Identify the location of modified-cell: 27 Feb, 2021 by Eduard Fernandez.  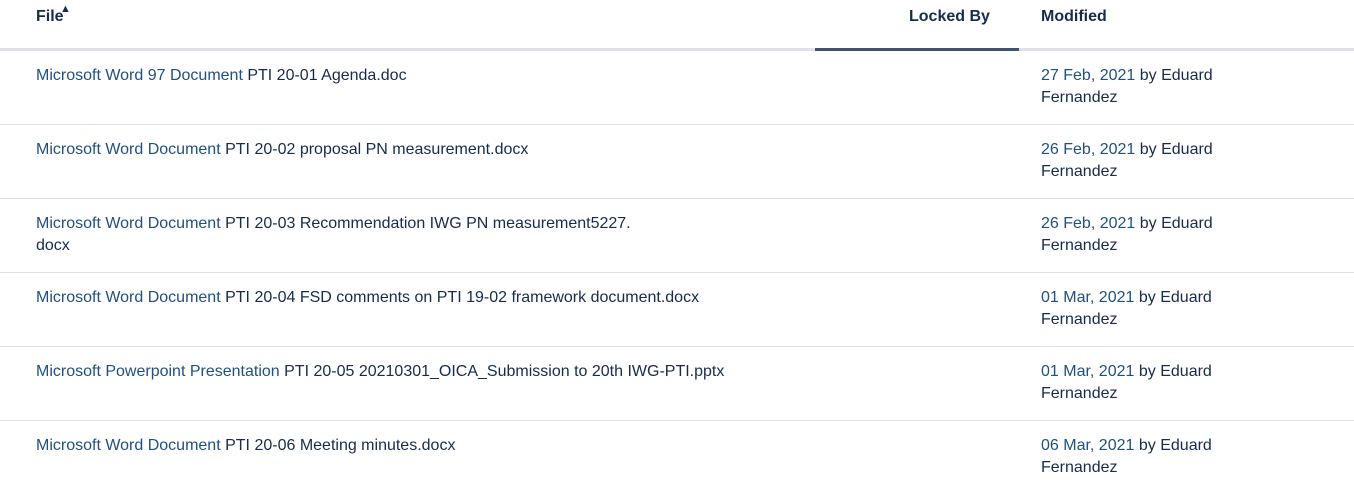
(1161, 87).